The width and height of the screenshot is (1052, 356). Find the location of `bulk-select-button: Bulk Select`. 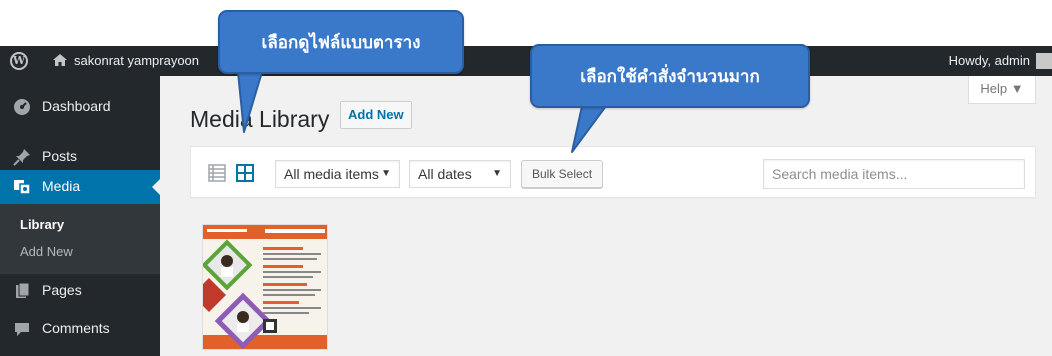

bulk-select-button: Bulk Select is located at coordinates (562, 174).